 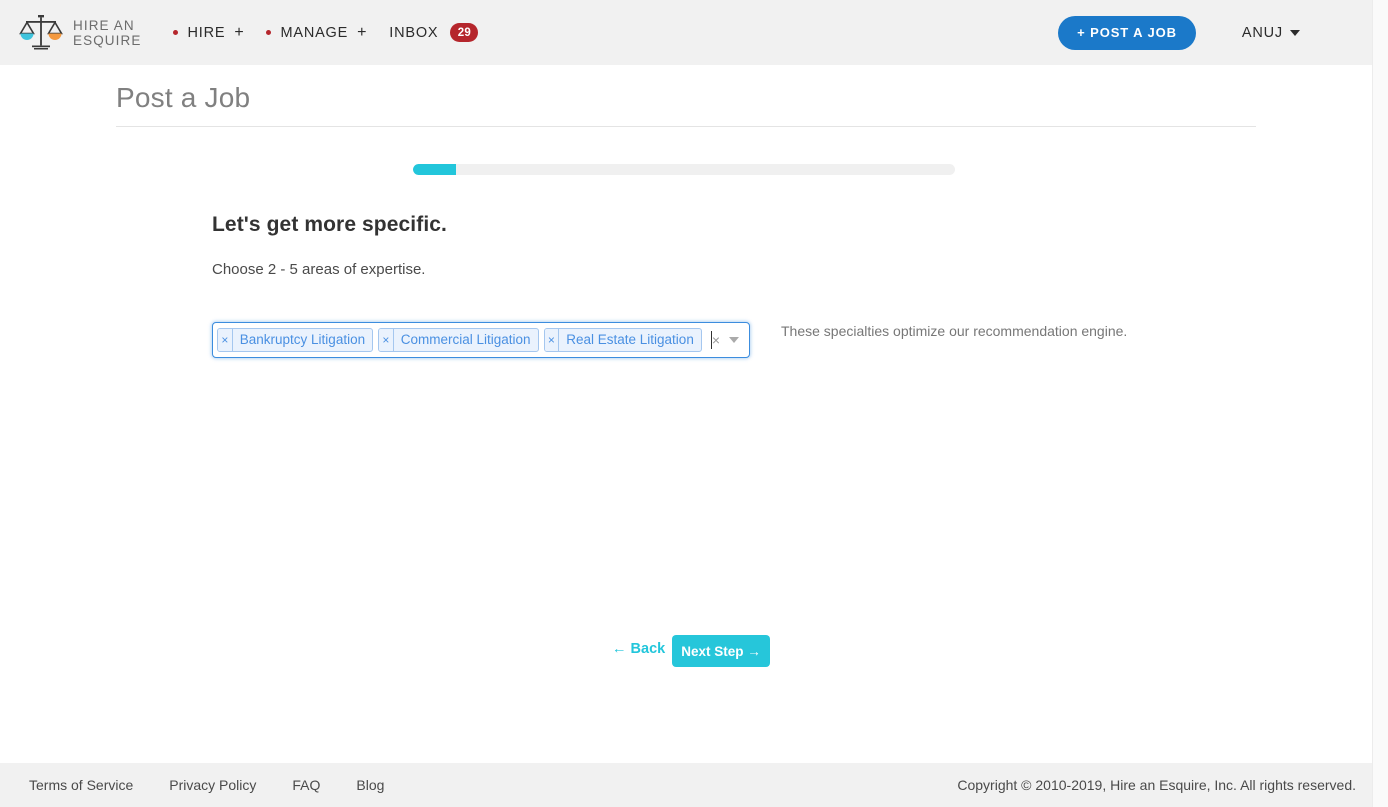 What do you see at coordinates (212, 785) in the screenshot?
I see `footer-link-privacy: Privacy Policy` at bounding box center [212, 785].